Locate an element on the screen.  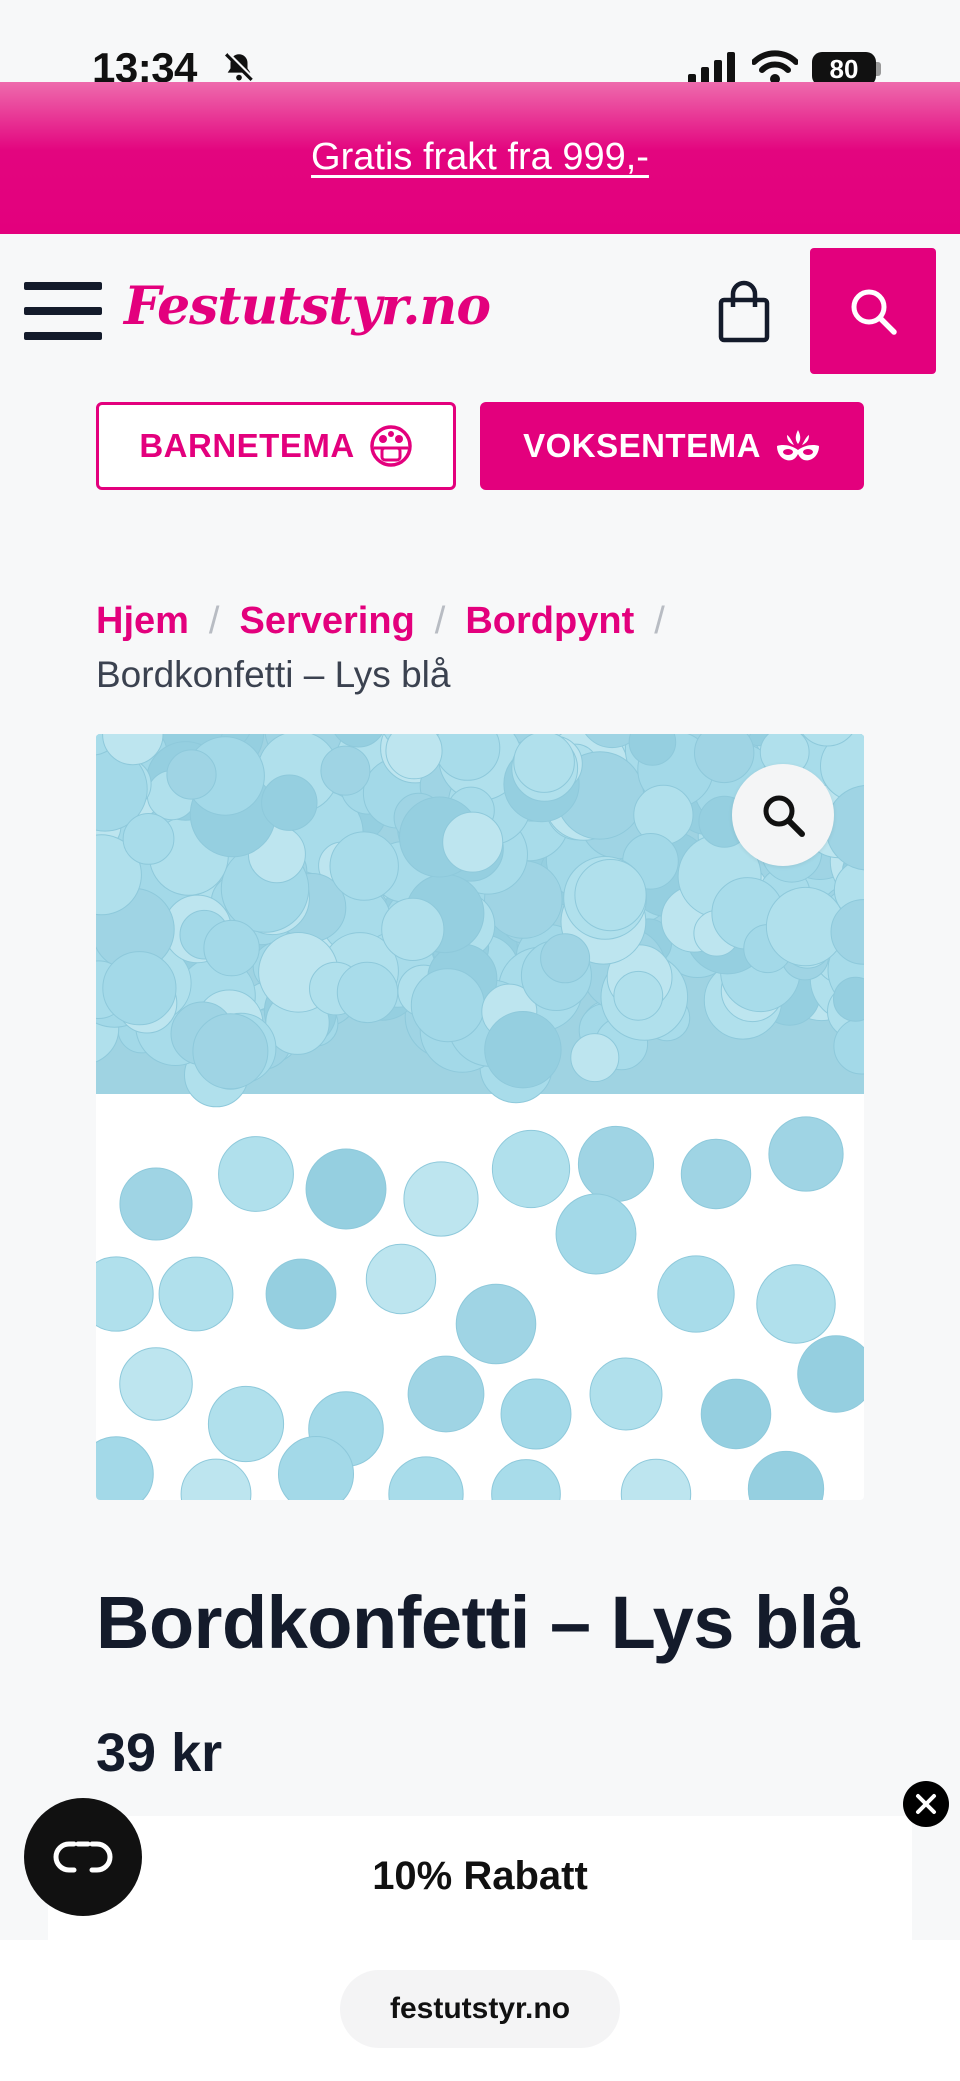
menu-button is located at coordinates (63, 311).